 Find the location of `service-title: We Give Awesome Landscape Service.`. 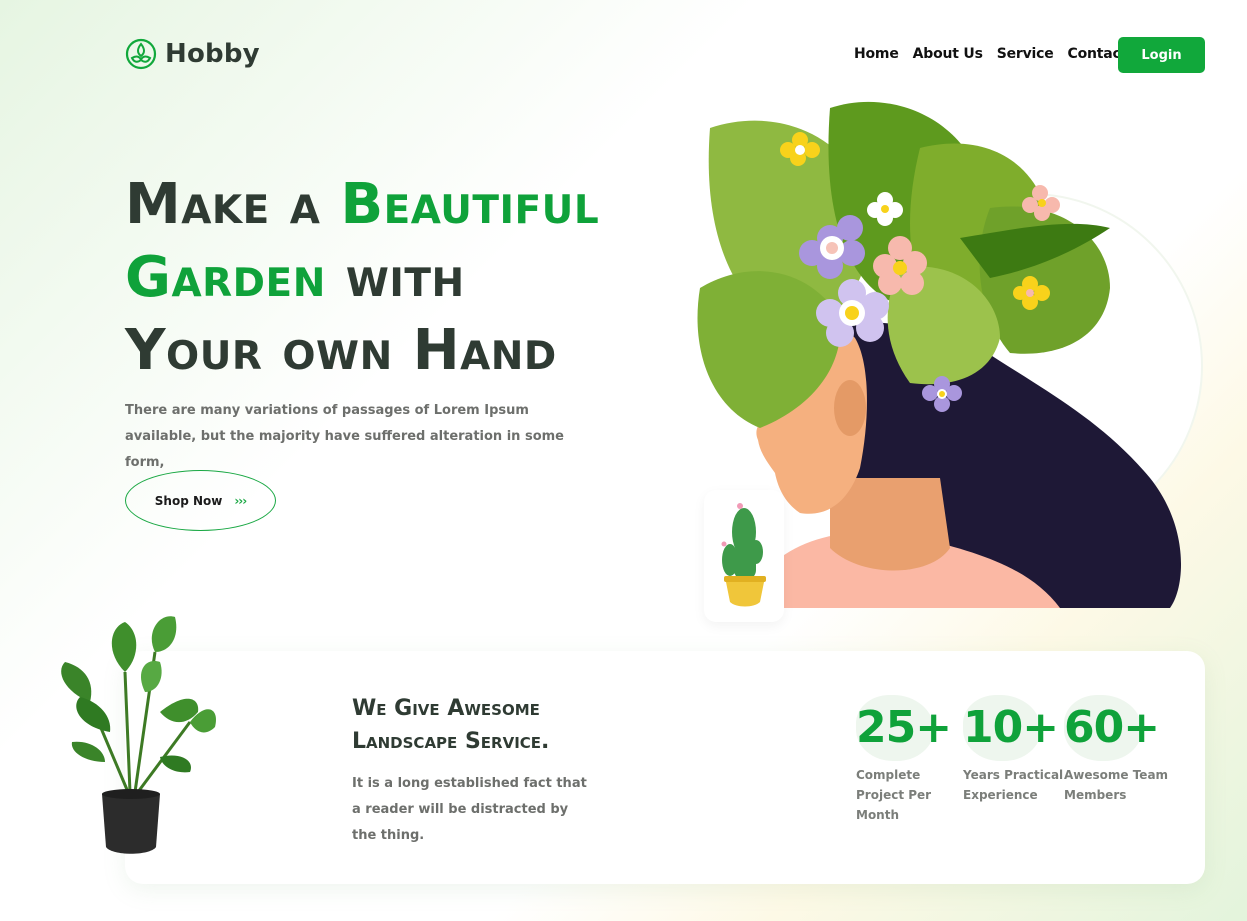

service-title: We Give Awesome Landscape Service. is located at coordinates (450, 725).